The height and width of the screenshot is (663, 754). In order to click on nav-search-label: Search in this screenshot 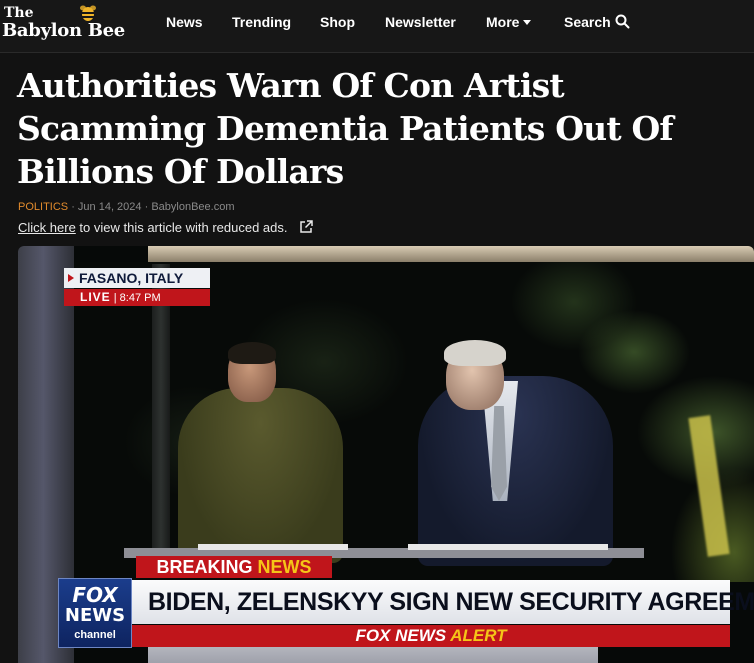, I will do `click(587, 22)`.